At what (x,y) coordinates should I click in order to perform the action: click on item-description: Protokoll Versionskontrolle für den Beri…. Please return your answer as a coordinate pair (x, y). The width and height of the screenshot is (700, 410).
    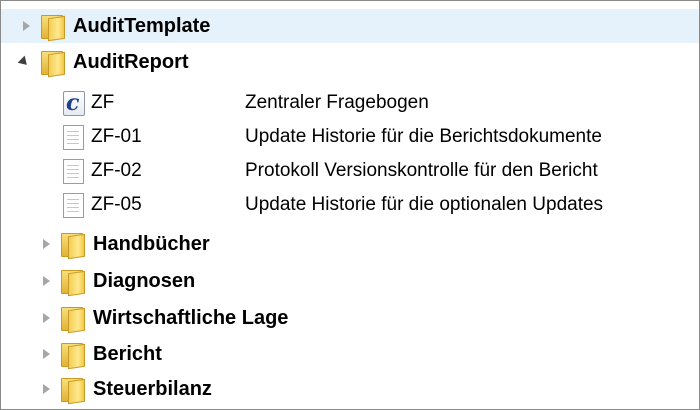
    Looking at the image, I should click on (421, 170).